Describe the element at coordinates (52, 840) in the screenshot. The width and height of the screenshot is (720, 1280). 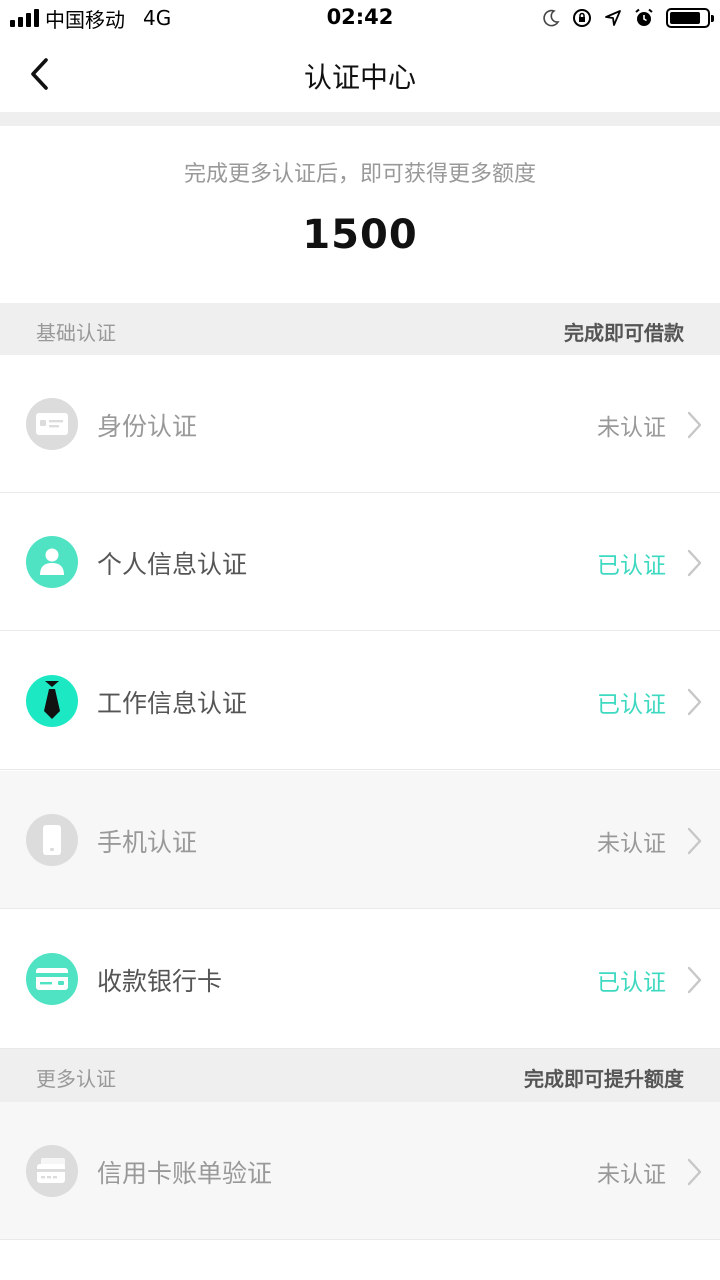
I see `phone-icon` at that location.